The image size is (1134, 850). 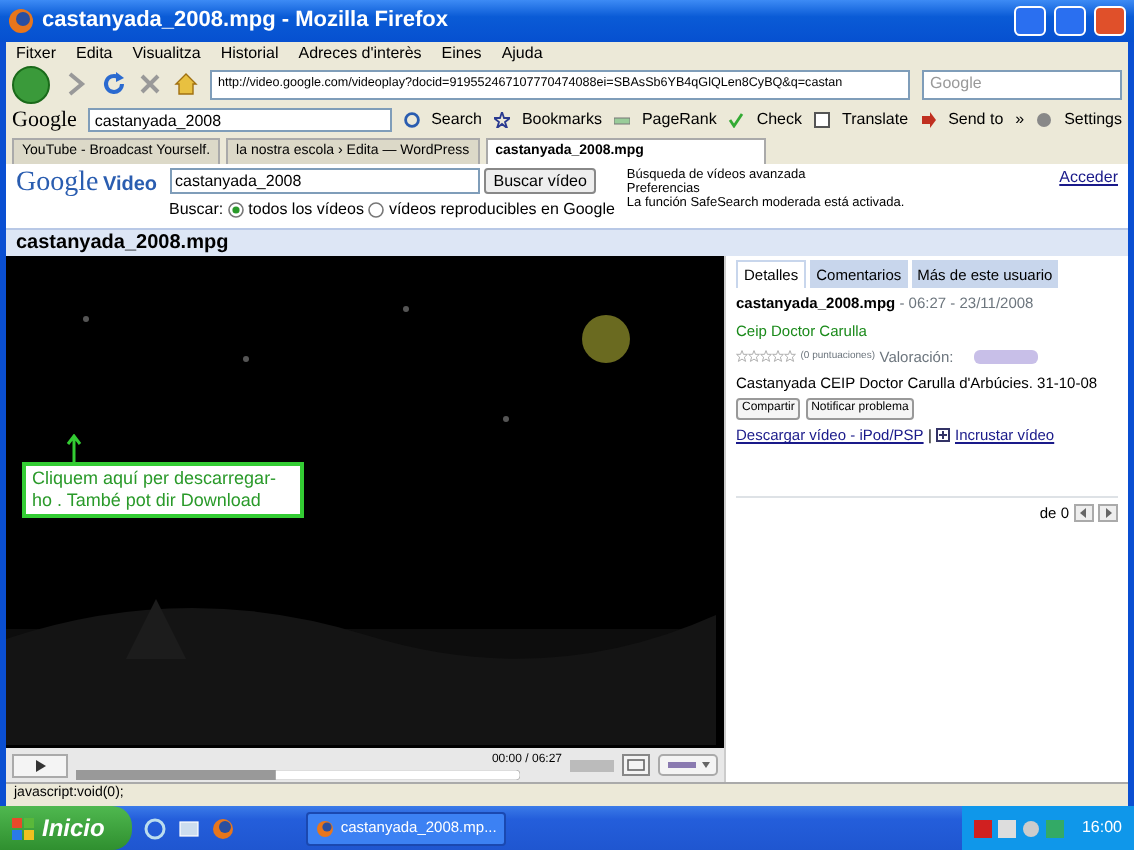 I want to click on pagerank-button: PageRank, so click(x=679, y=119).